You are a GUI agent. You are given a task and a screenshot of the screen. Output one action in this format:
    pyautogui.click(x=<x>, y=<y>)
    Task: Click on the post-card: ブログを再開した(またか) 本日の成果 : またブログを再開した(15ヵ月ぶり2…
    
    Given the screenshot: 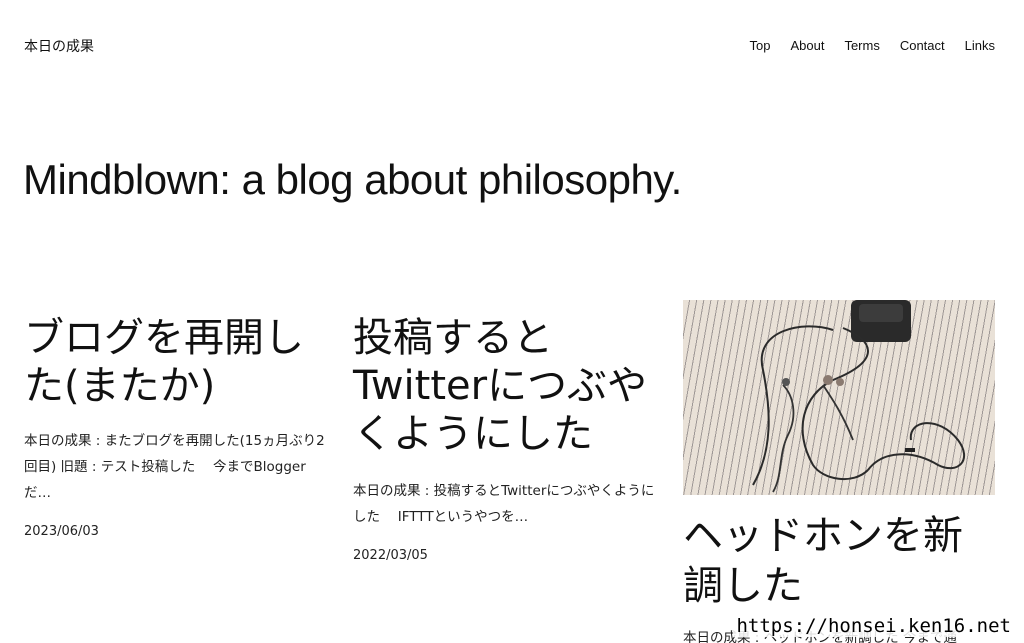 What is the action you would take?
    pyautogui.click(x=176, y=426)
    